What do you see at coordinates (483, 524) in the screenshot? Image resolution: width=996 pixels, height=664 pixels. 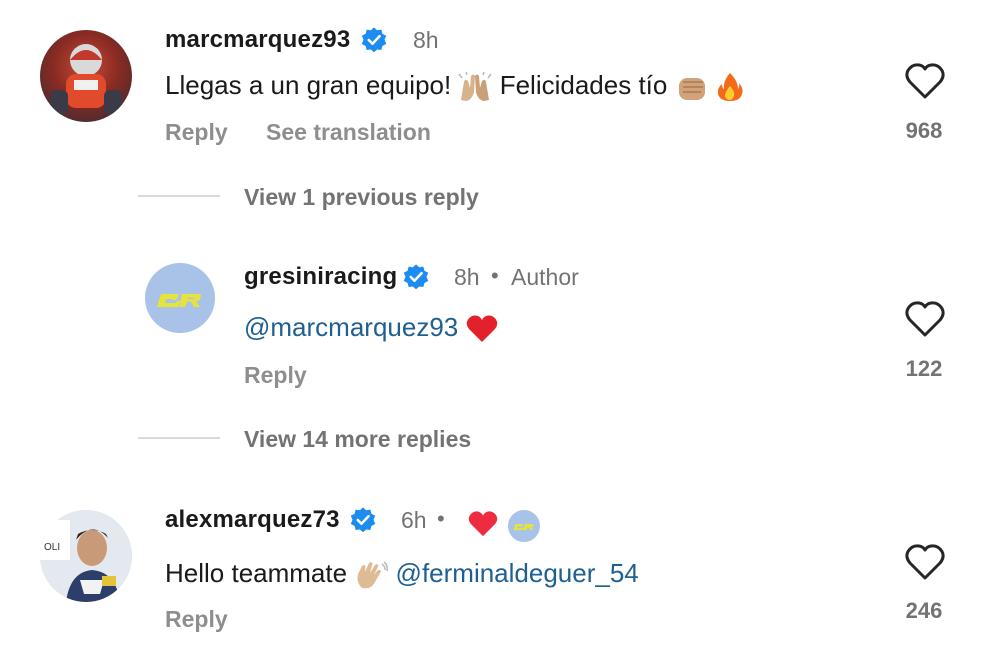 I see `liked-by-creator-heart-icon` at bounding box center [483, 524].